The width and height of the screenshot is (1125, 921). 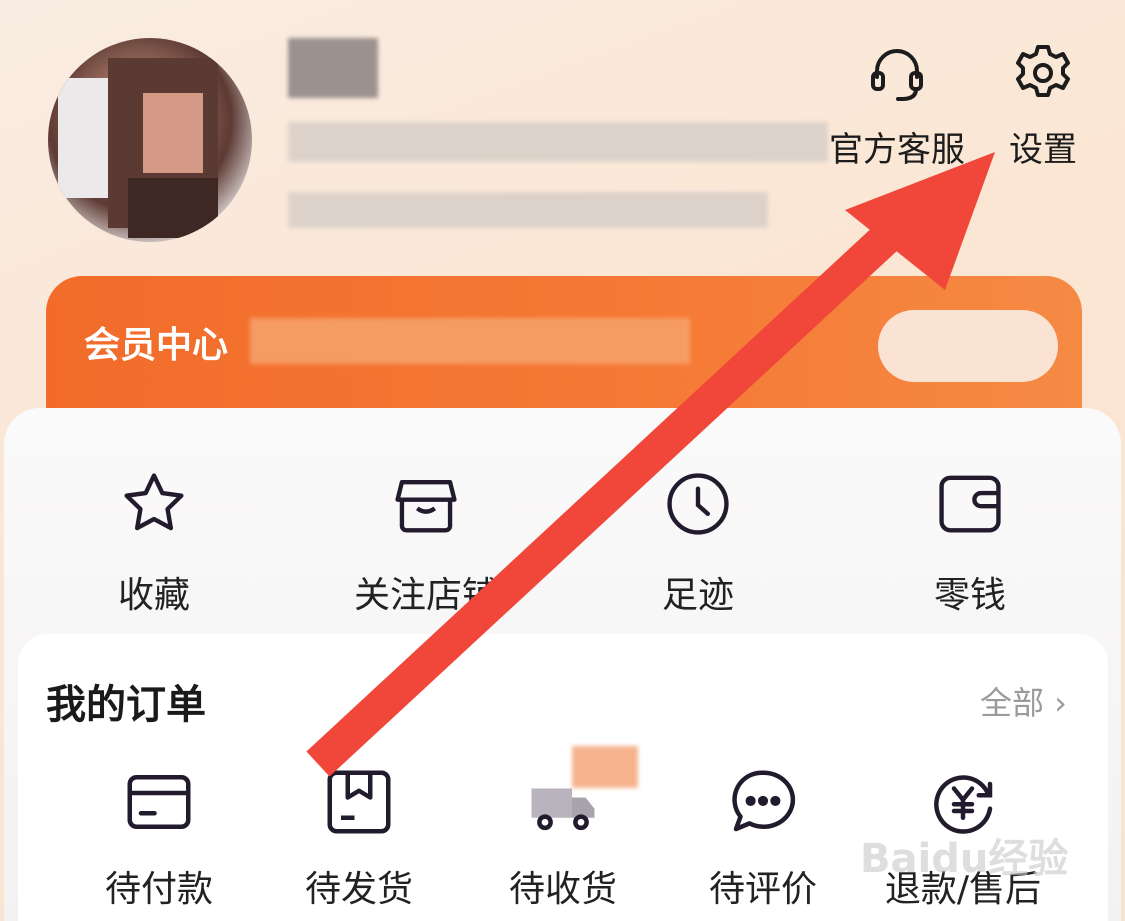 What do you see at coordinates (1043, 73) in the screenshot?
I see `gear-icon` at bounding box center [1043, 73].